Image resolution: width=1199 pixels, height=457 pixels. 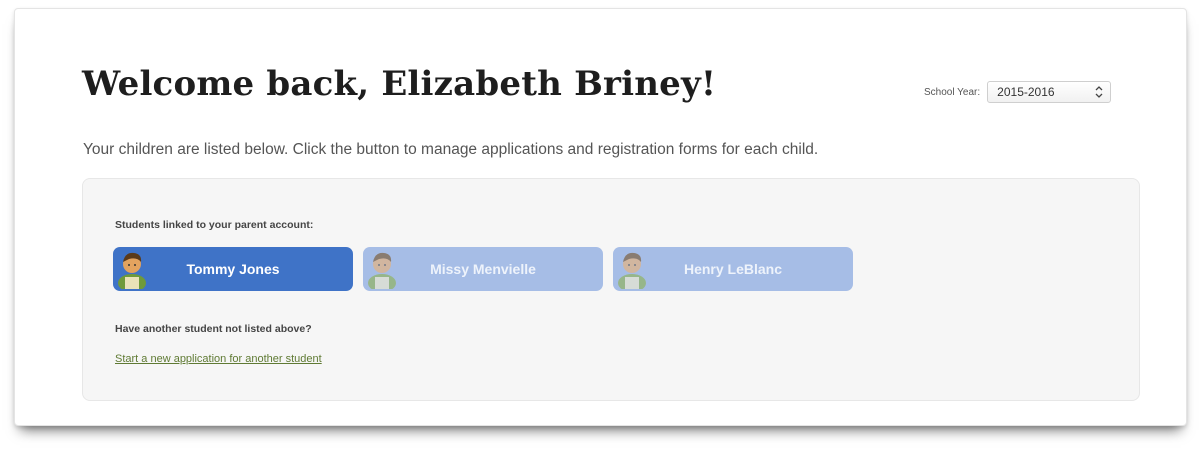 What do you see at coordinates (213, 329) in the screenshot?
I see `other-student-heading: Have another student not listed above?` at bounding box center [213, 329].